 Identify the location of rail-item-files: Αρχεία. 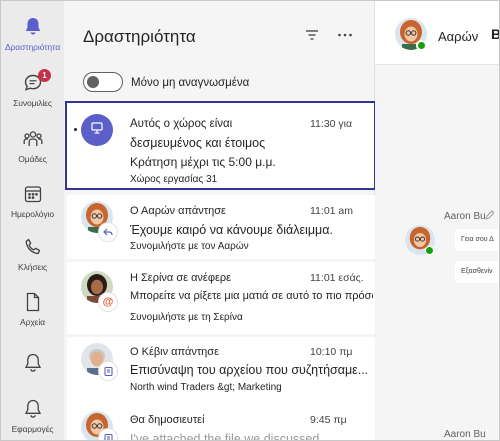
(32, 308).